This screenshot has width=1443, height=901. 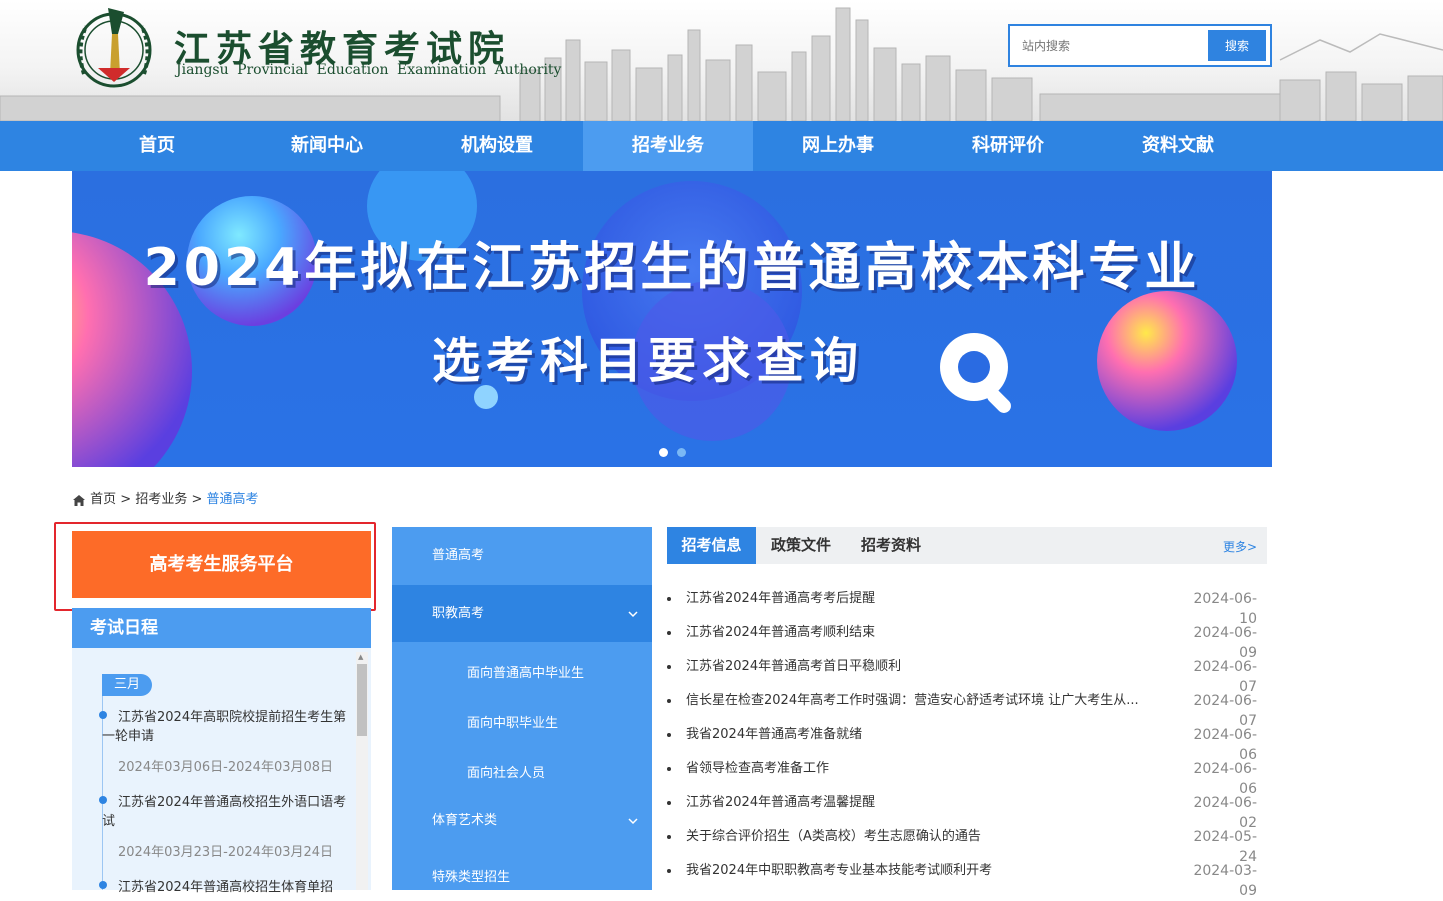 What do you see at coordinates (522, 613) in the screenshot?
I see `menu-item-vocational-exam: 职教高考` at bounding box center [522, 613].